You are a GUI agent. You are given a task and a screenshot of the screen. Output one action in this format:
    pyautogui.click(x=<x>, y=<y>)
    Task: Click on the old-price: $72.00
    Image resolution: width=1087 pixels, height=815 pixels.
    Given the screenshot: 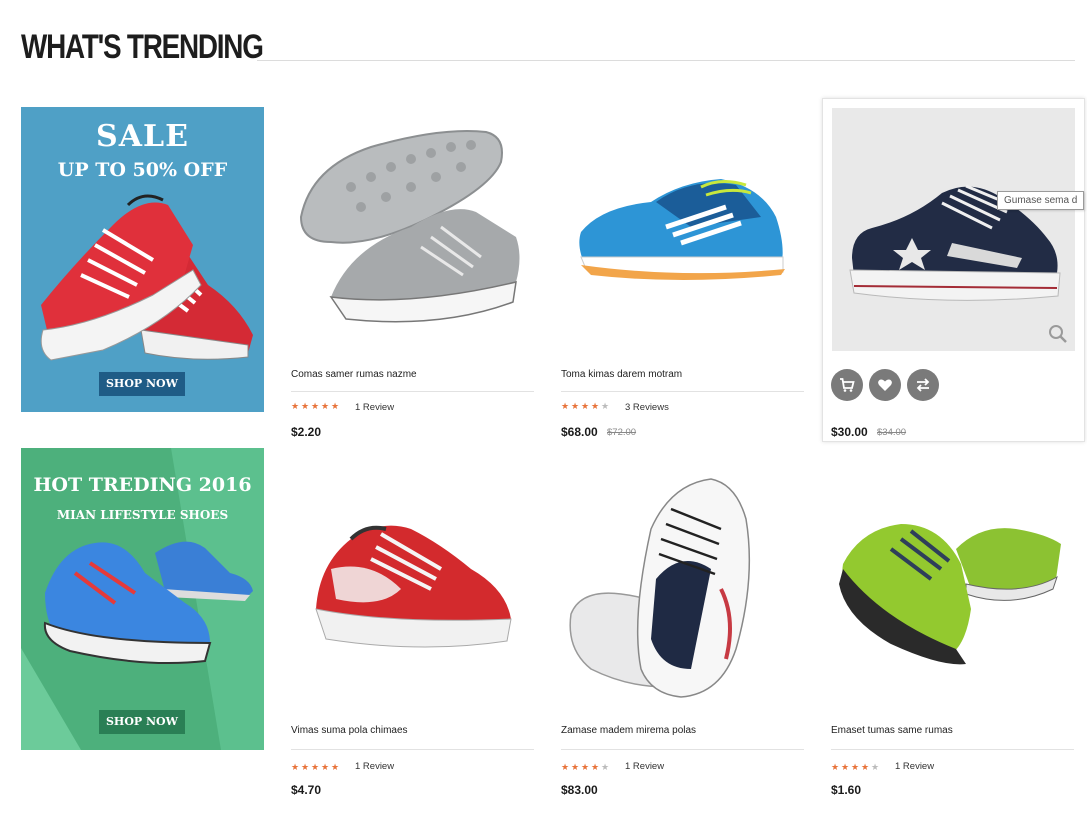 What is the action you would take?
    pyautogui.click(x=622, y=432)
    